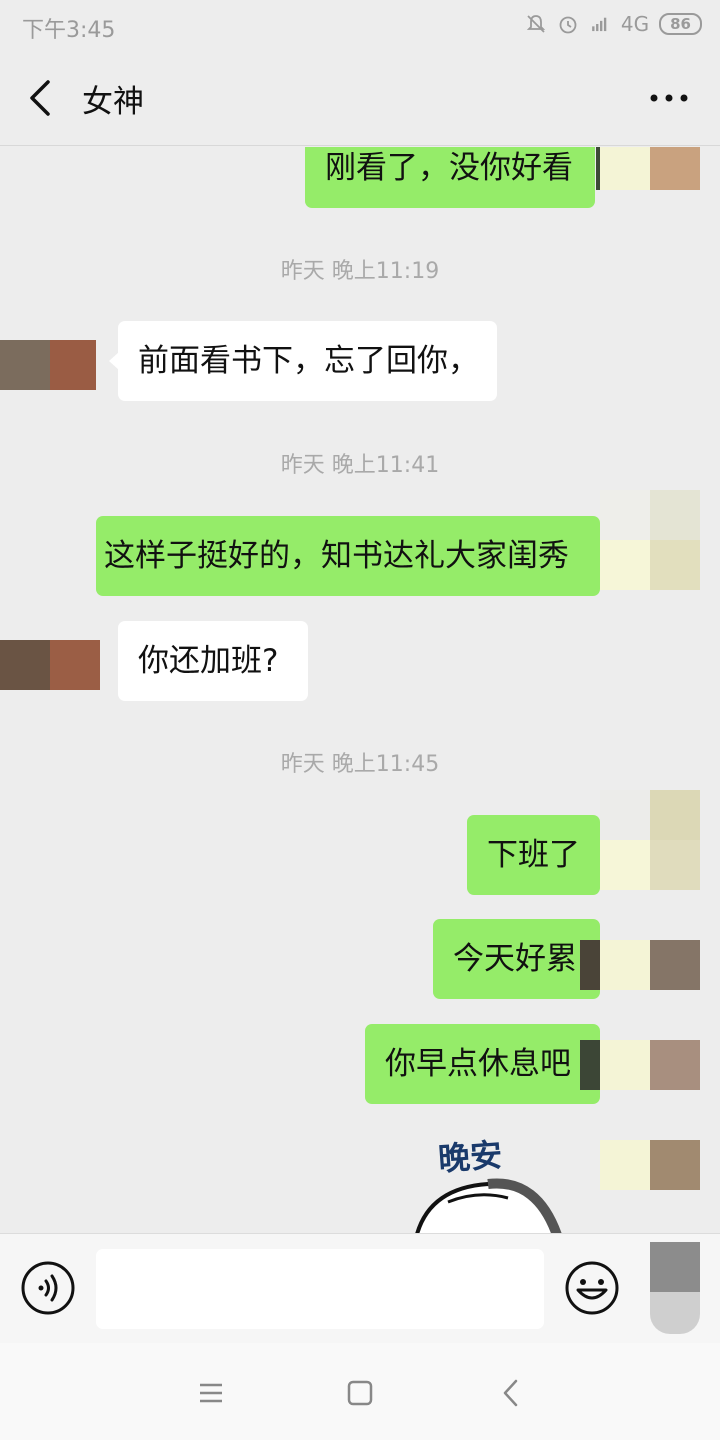  I want to click on home-button, so click(360, 1393).